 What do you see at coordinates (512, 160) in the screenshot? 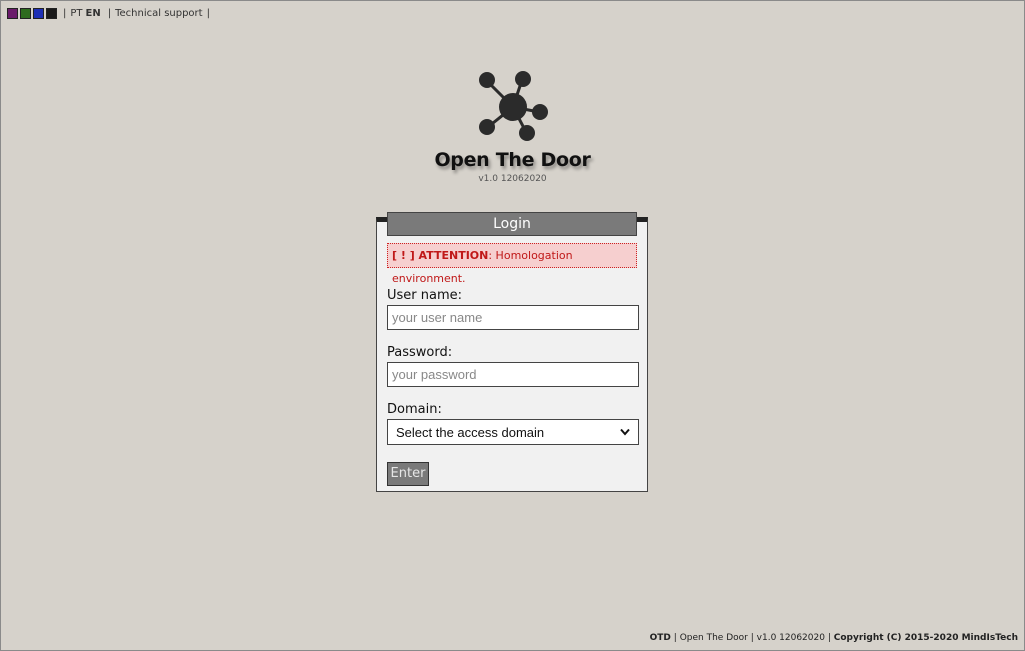
I see `app-title: Open The Door` at bounding box center [512, 160].